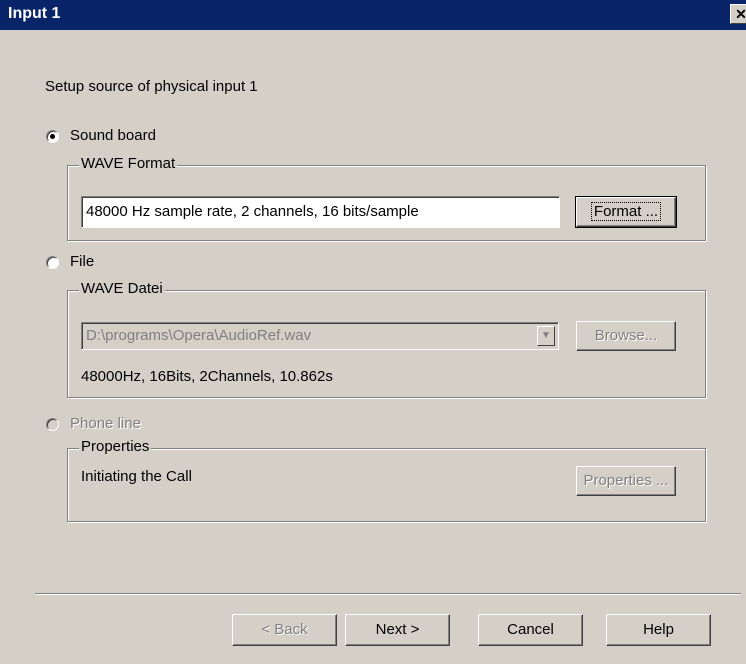 The width and height of the screenshot is (746, 664). I want to click on back-button: < Back, so click(284, 630).